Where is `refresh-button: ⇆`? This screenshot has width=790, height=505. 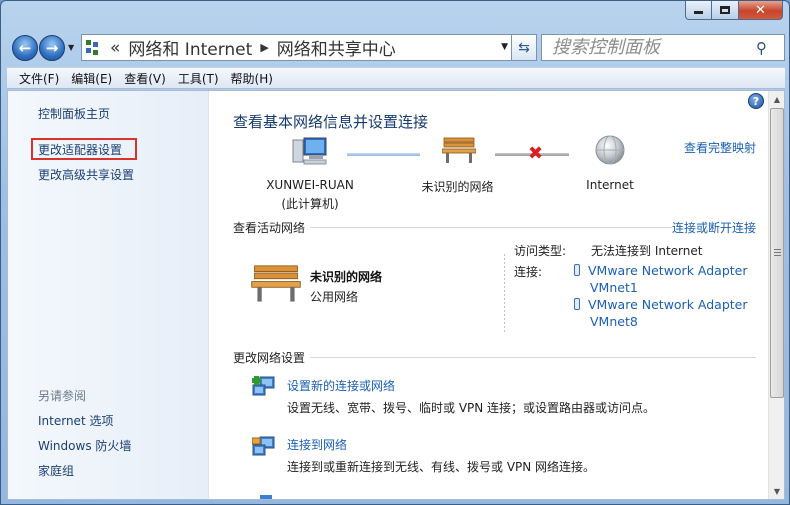 refresh-button: ⇆ is located at coordinates (524, 47).